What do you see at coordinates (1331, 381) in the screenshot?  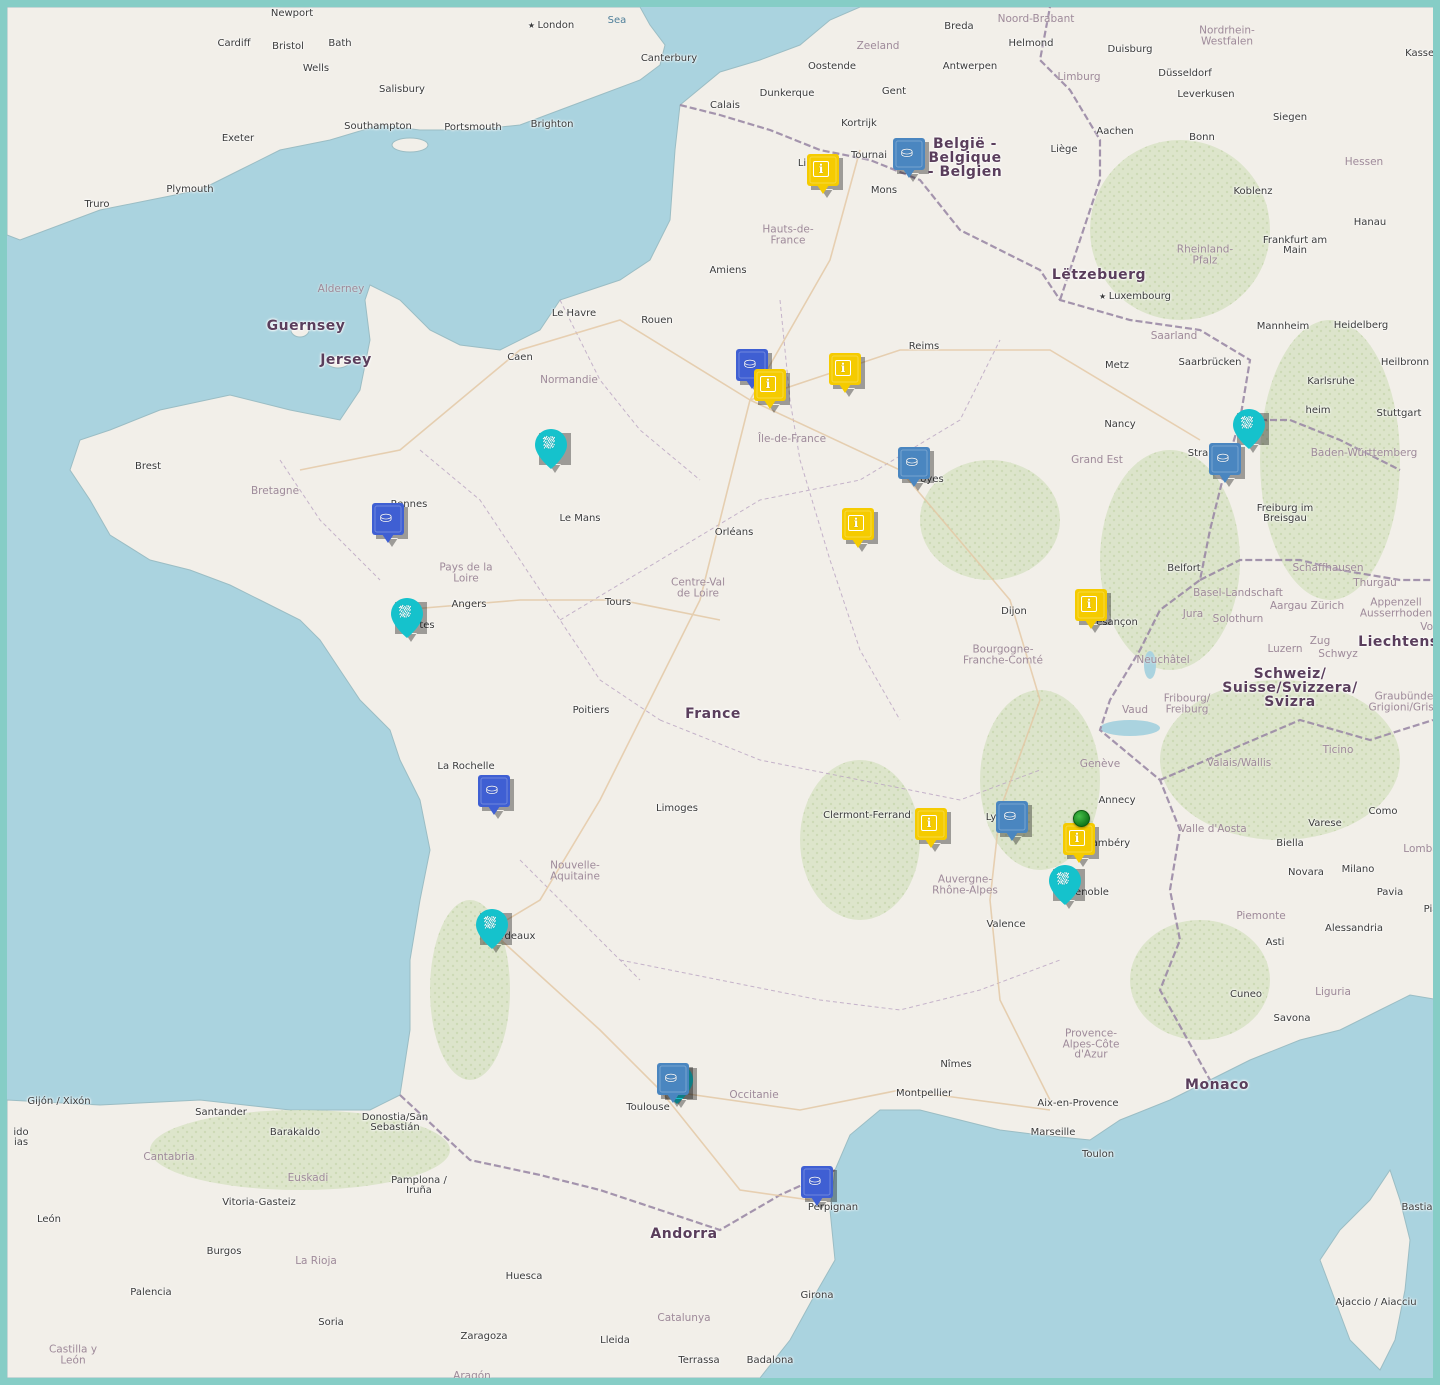 I see `city-label-karlsruhe: Karlsruhe` at bounding box center [1331, 381].